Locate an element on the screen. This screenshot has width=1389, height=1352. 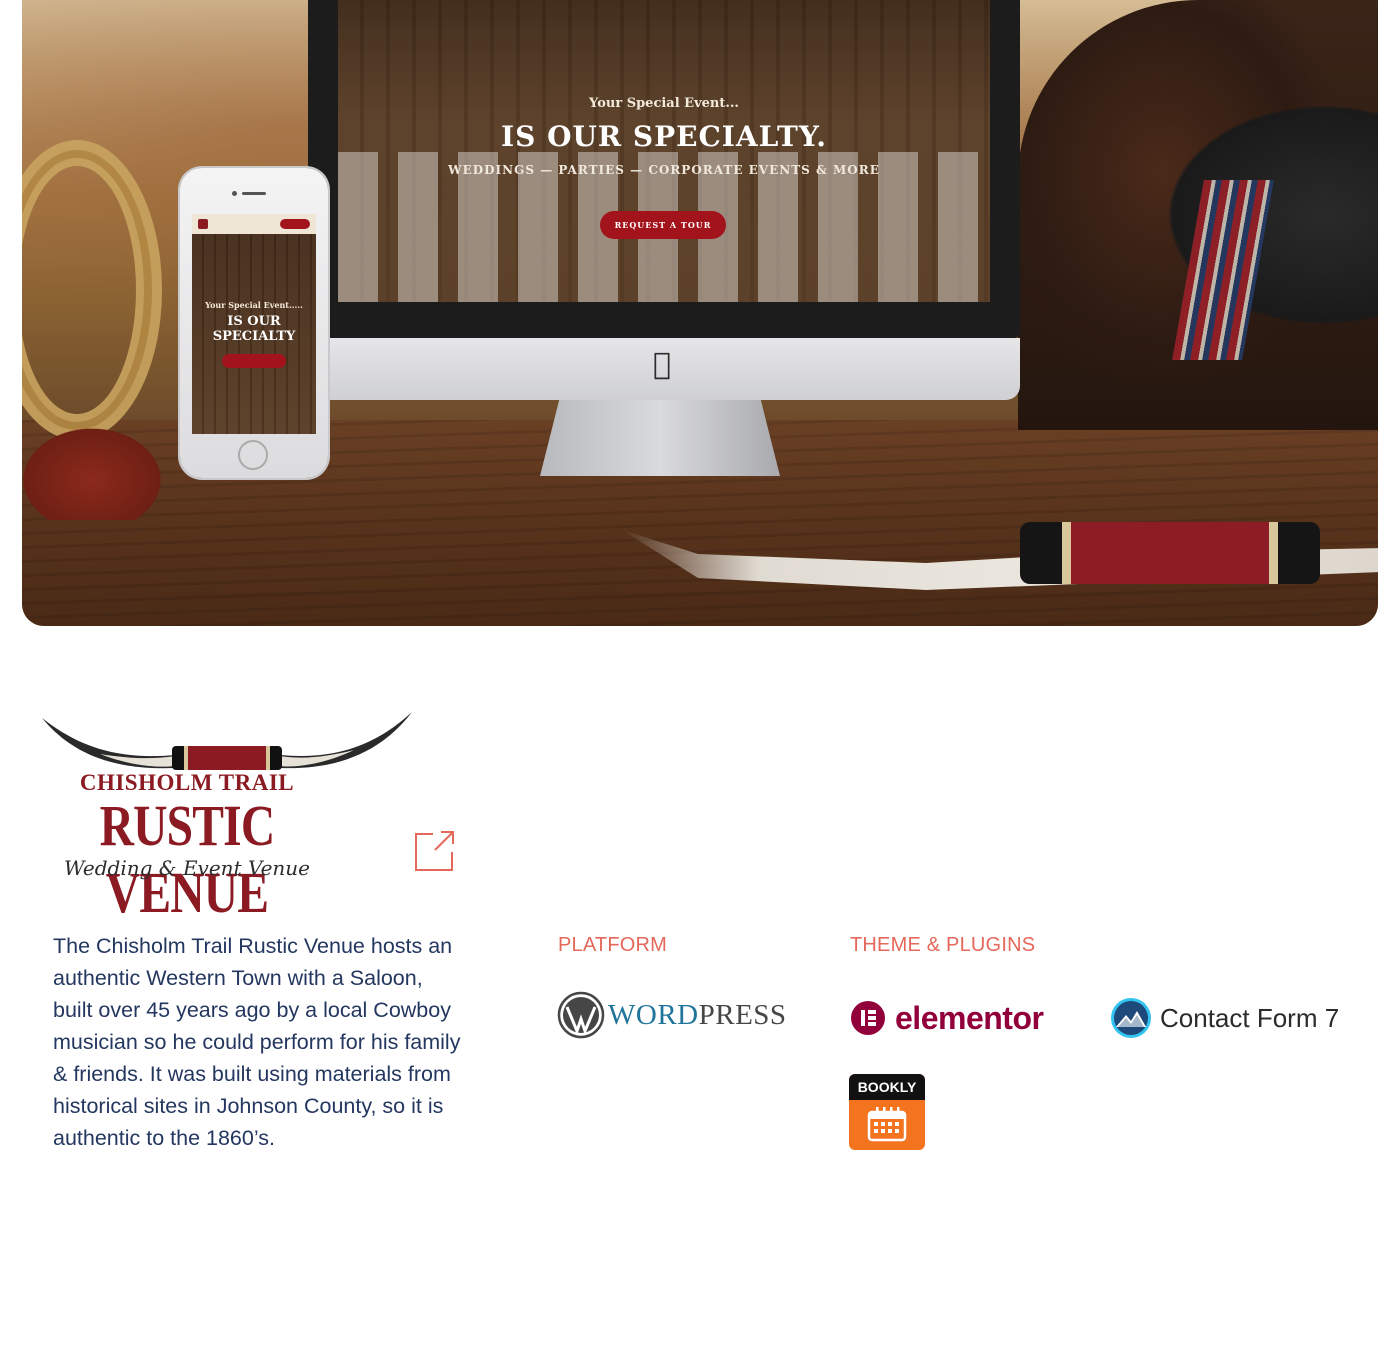
phone-contact-button is located at coordinates (295, 224).